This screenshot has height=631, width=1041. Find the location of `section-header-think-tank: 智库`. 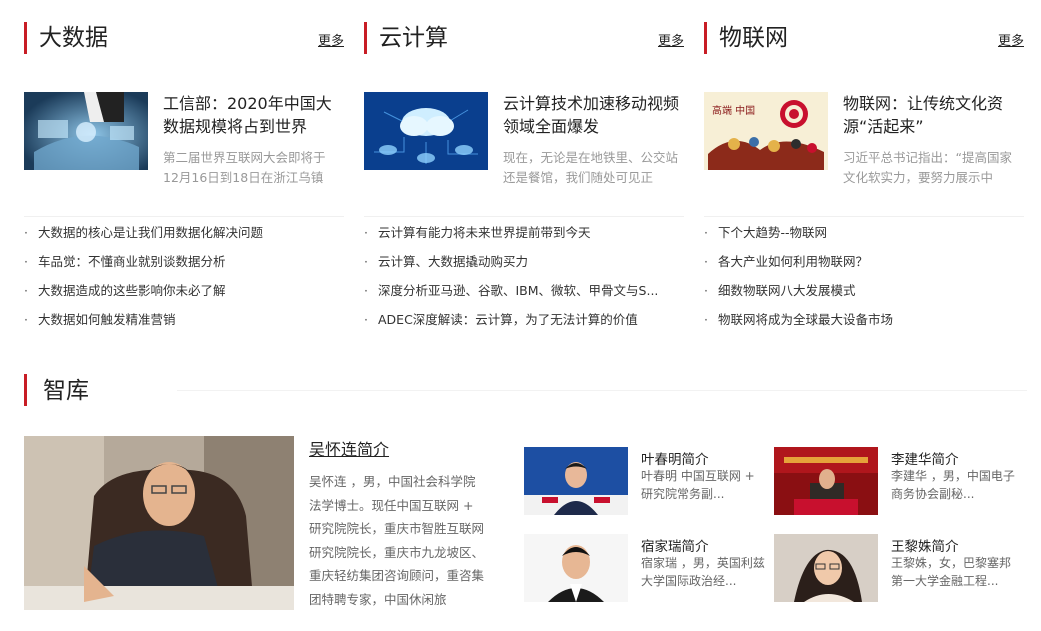

section-header-think-tank: 智库 is located at coordinates (525, 390).